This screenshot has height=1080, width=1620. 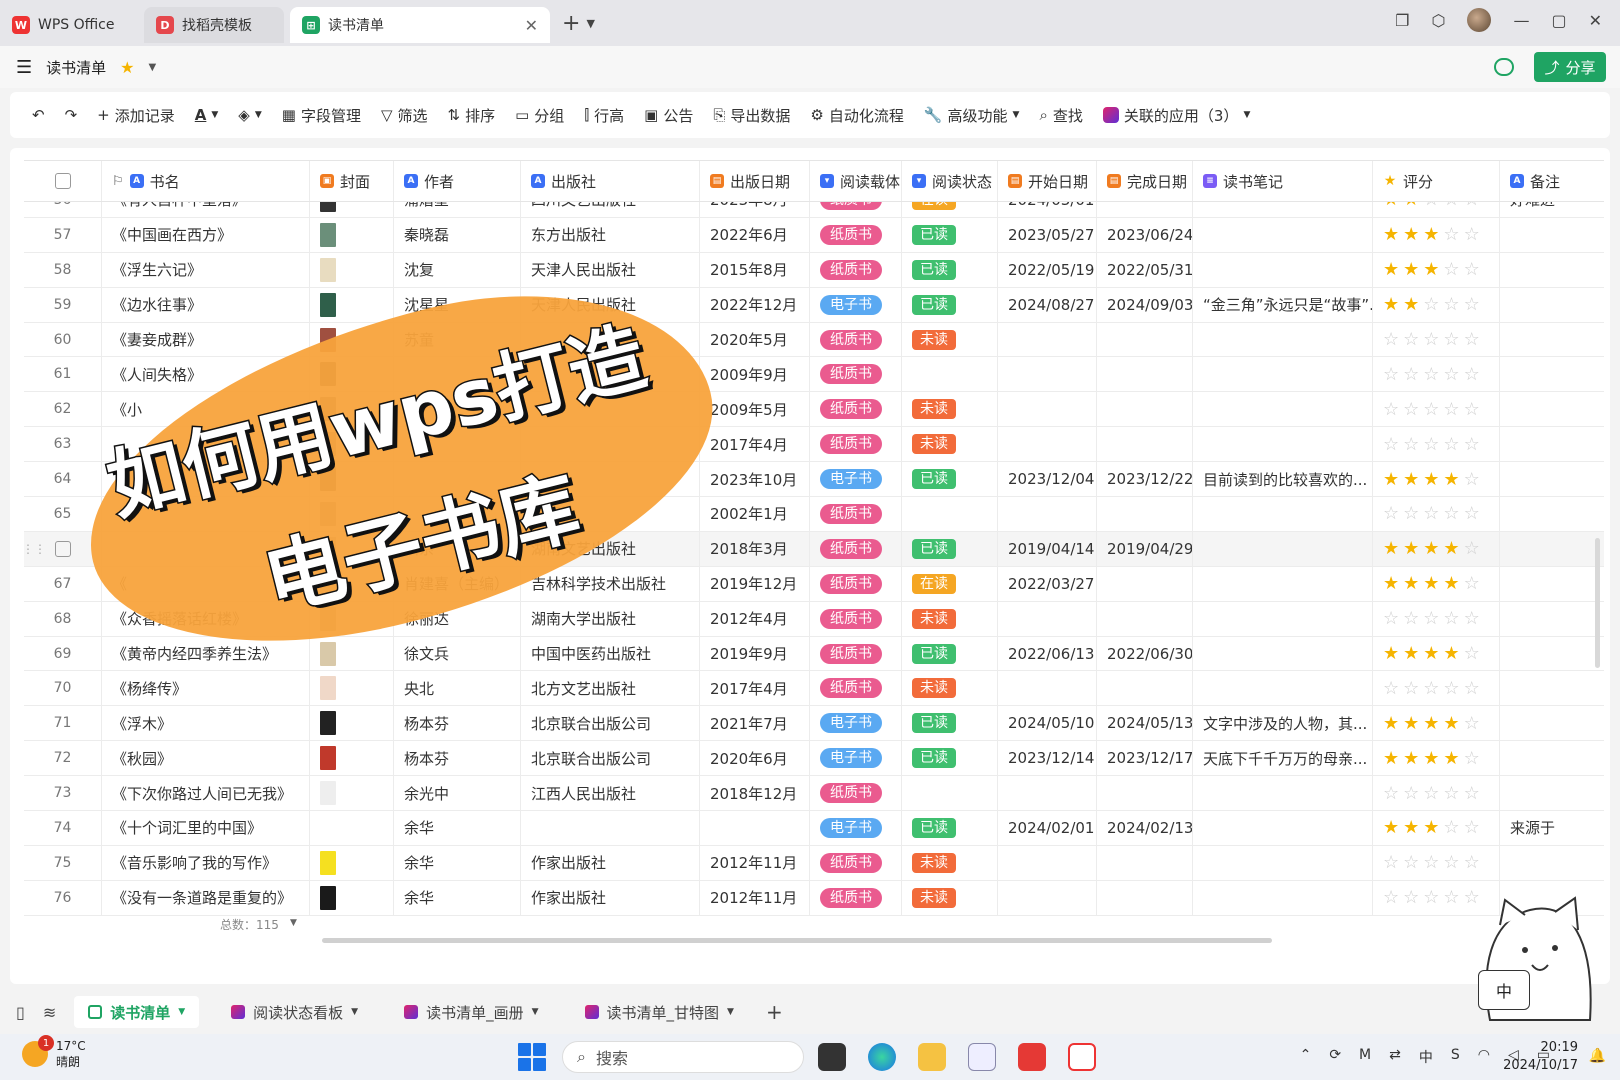 I want to click on table-row: 76 《没有一条道路是重复的》 余华 作家出版社 2012年11月 纸质书 未读 ☆☆☆☆☆, so click(x=814, y=898).